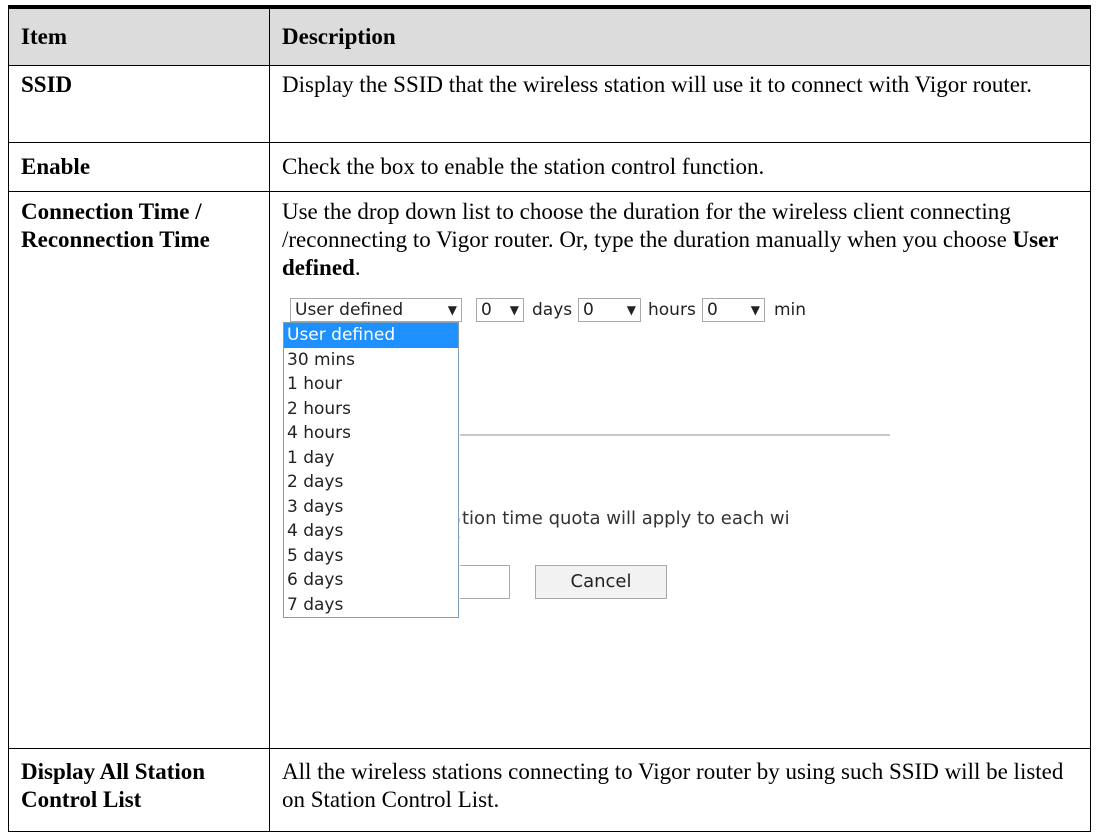 This screenshot has width=1101, height=833. Describe the element at coordinates (111, 211) in the screenshot. I see `row-item-line: Connection Time /` at that location.